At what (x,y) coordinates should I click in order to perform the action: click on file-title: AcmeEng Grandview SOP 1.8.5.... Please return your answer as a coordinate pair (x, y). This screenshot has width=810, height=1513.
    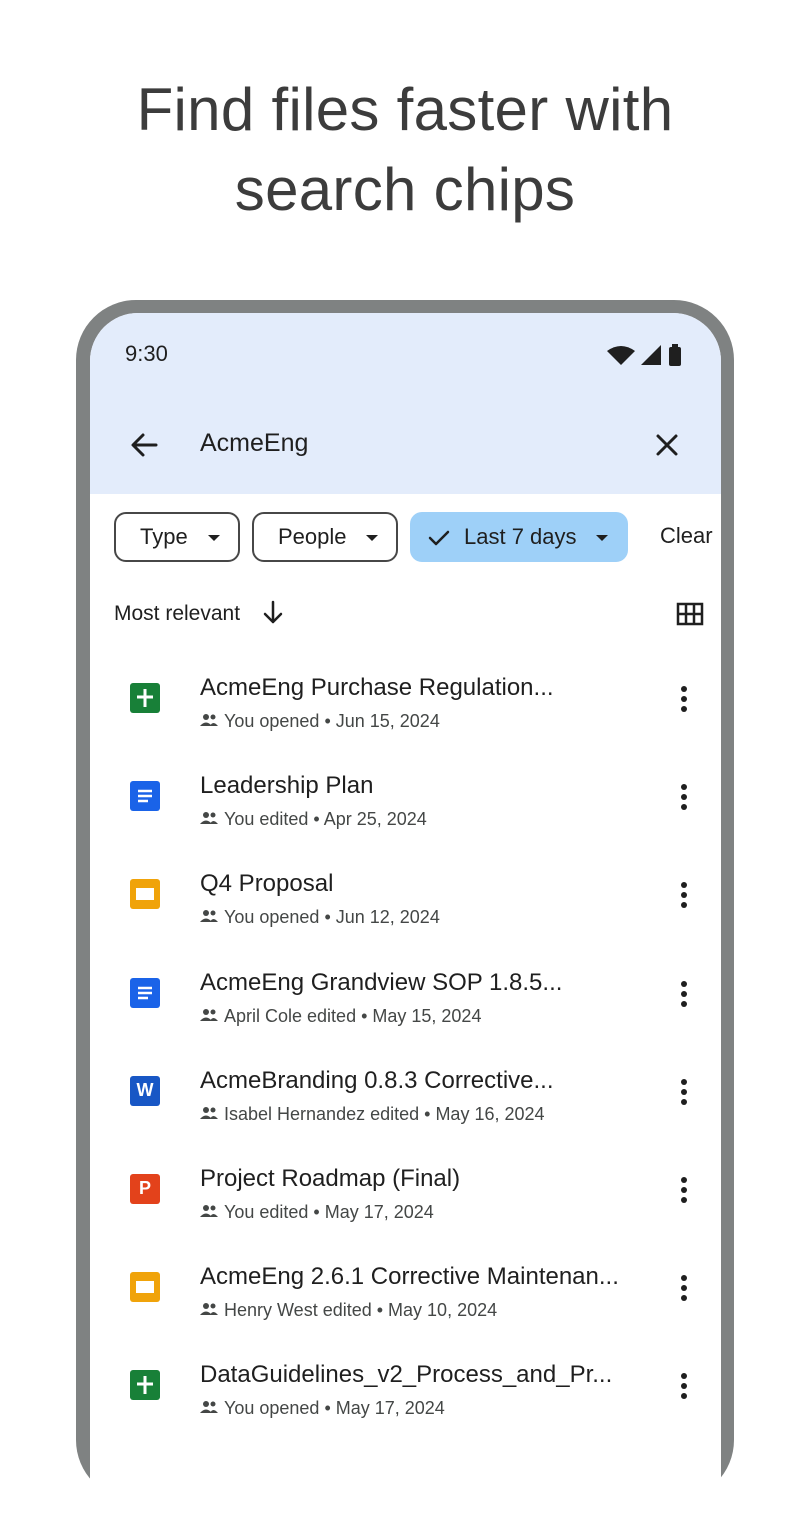
    Looking at the image, I should click on (381, 982).